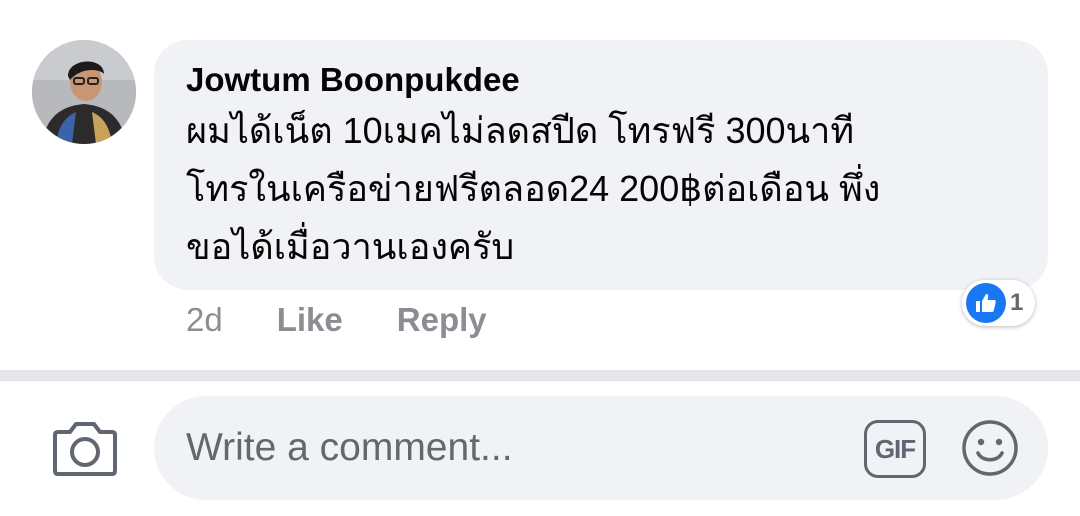  What do you see at coordinates (442, 320) in the screenshot?
I see `reply-button: Reply` at bounding box center [442, 320].